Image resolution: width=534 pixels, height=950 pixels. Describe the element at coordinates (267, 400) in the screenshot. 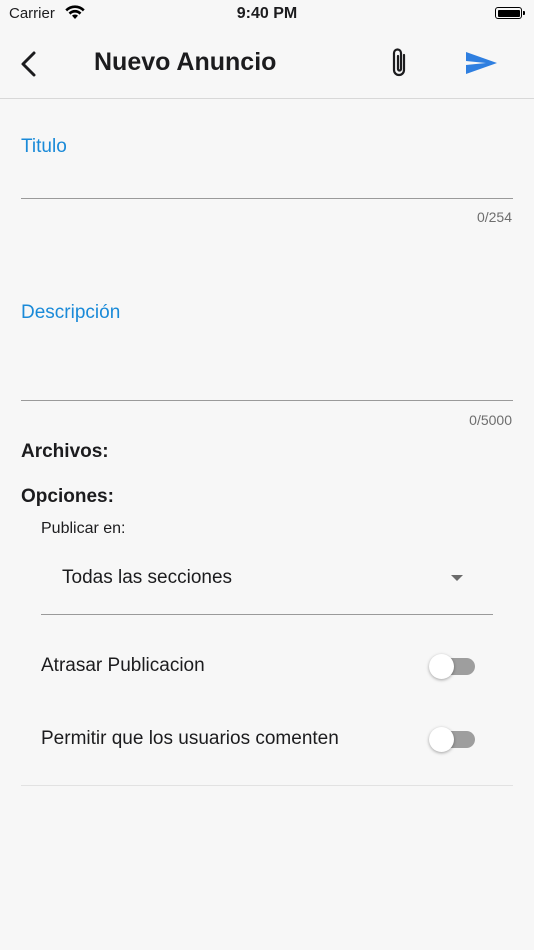

I see `description-underline` at that location.